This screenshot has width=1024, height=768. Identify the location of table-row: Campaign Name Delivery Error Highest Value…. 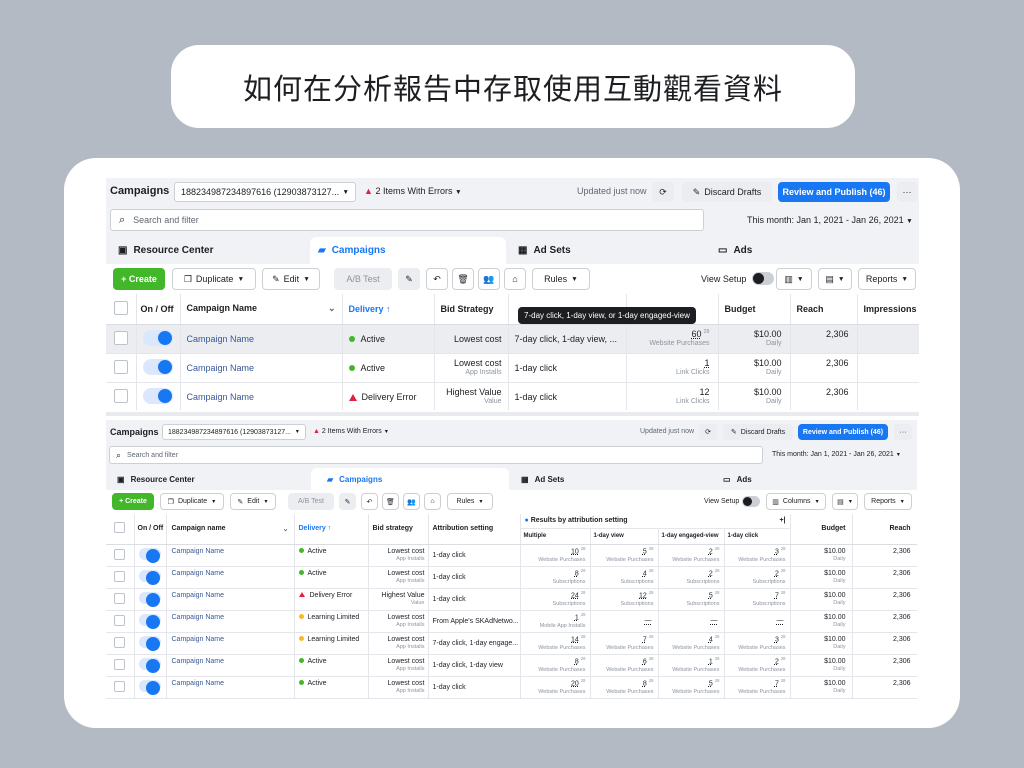
(511, 599).